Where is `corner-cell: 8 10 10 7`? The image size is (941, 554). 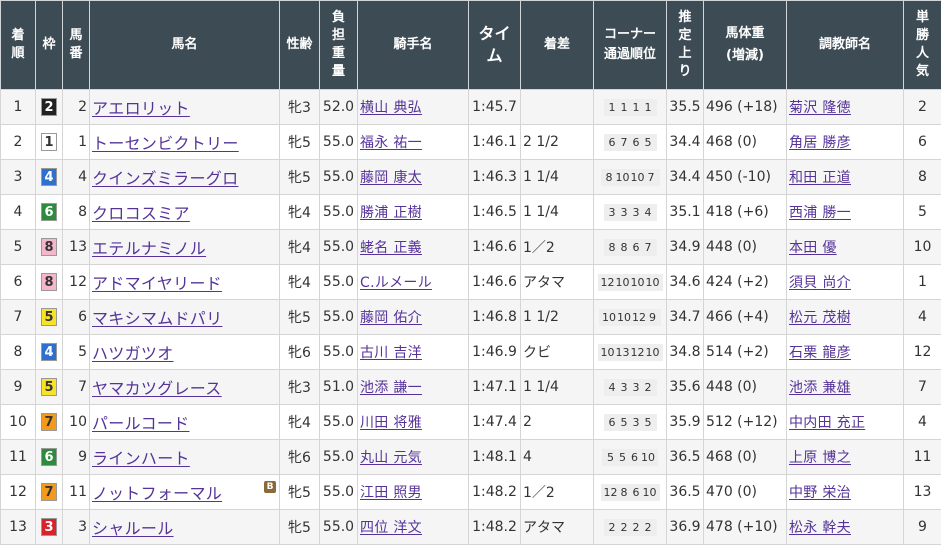
corner-cell: 8 10 10 7 is located at coordinates (630, 177).